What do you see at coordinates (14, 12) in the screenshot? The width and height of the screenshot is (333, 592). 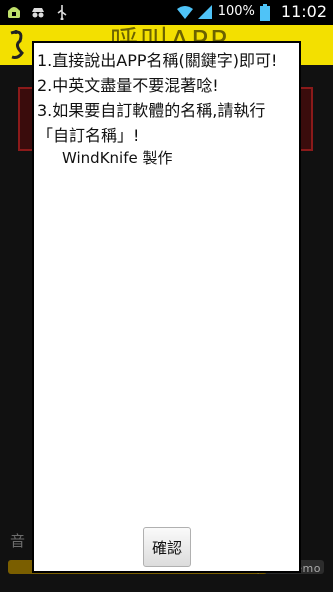 I see `android-debug-icon` at bounding box center [14, 12].